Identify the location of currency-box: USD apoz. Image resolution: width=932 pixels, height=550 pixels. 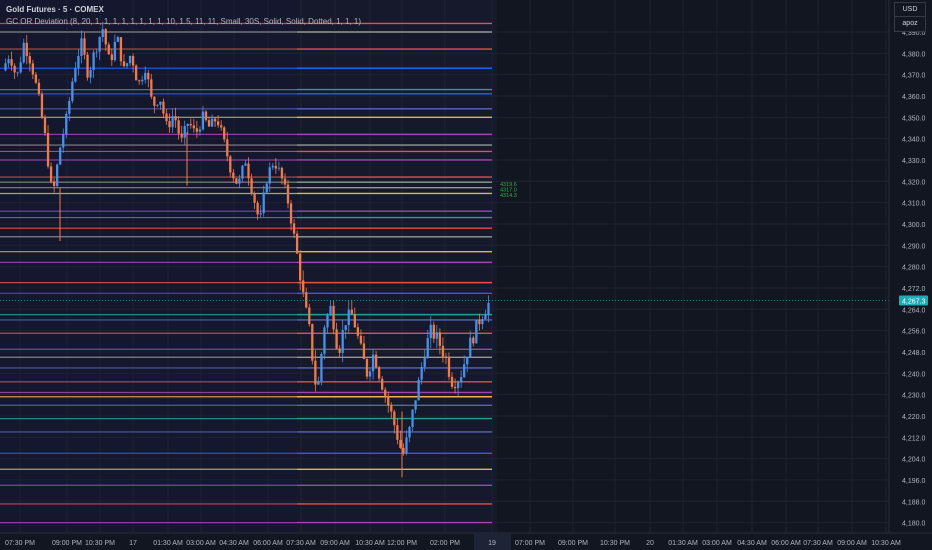
(910, 17).